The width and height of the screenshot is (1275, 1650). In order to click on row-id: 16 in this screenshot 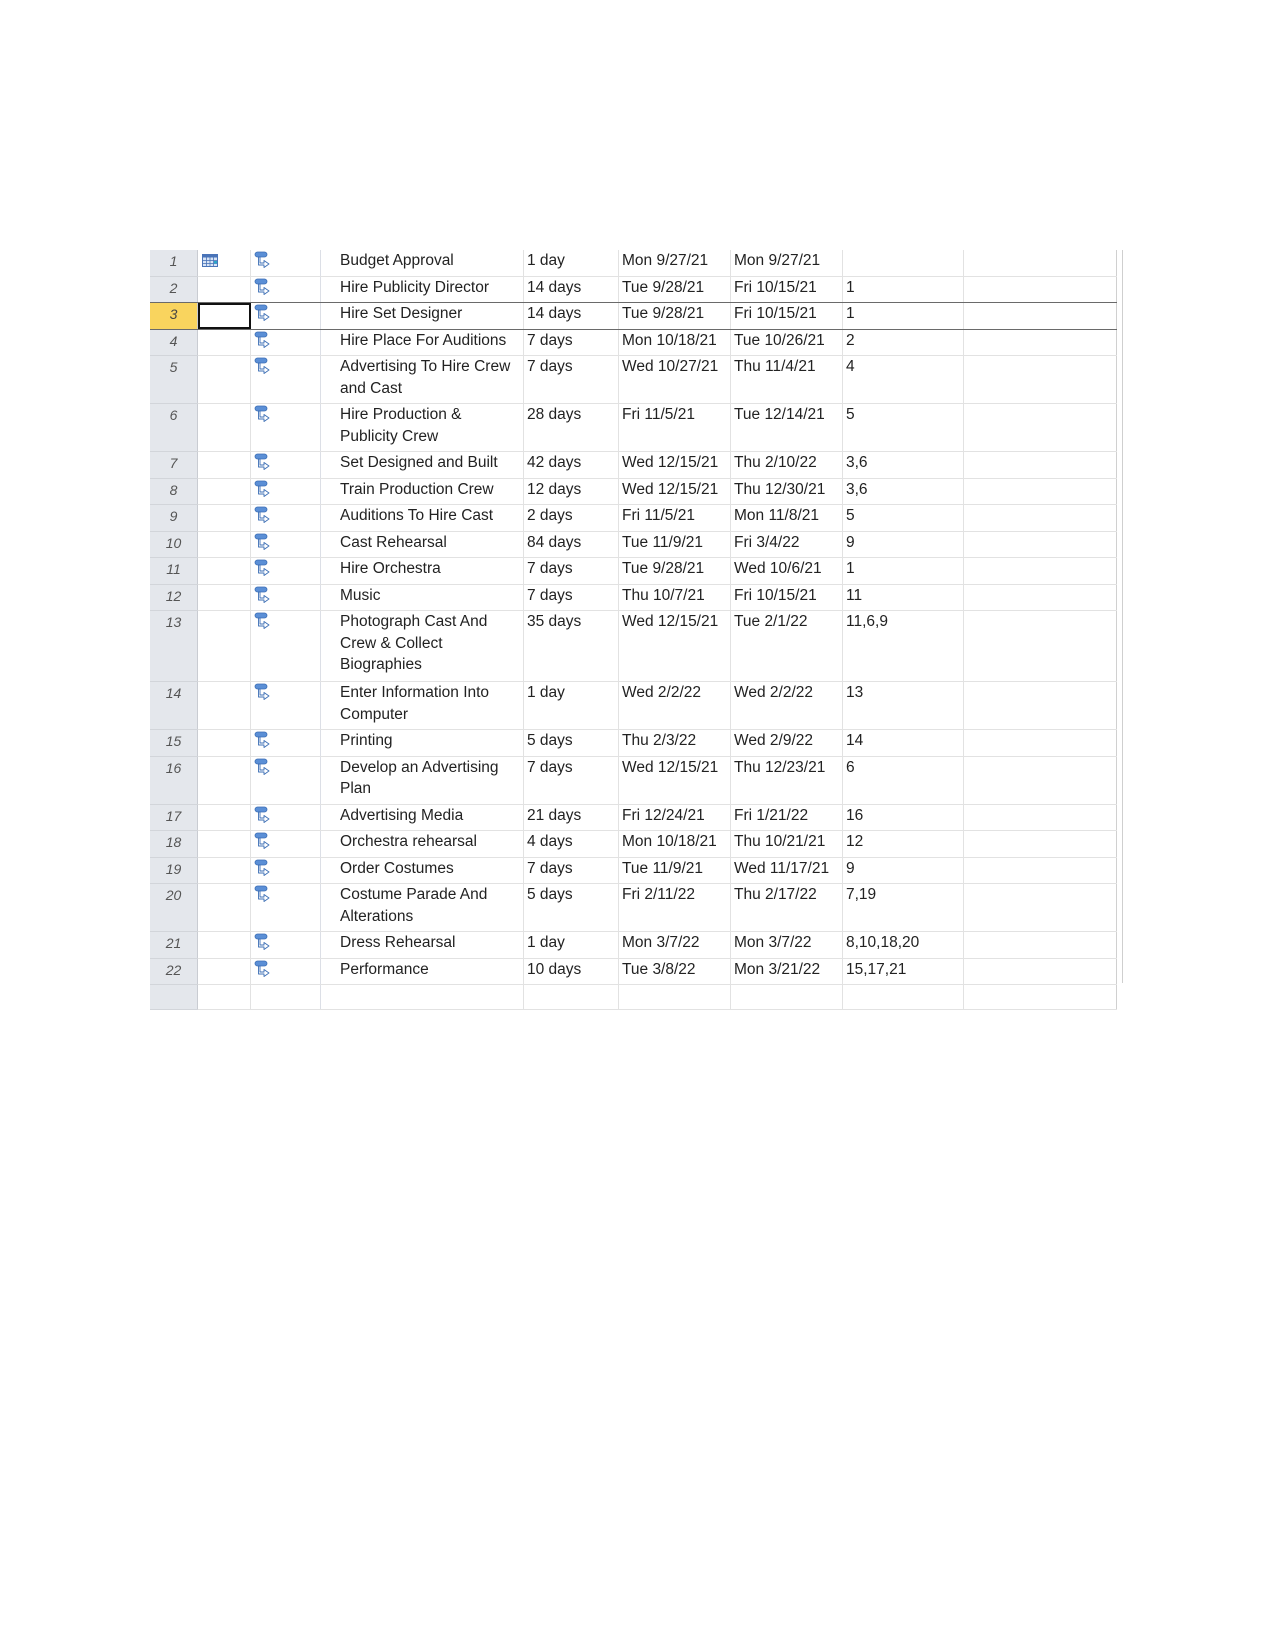, I will do `click(174, 780)`.